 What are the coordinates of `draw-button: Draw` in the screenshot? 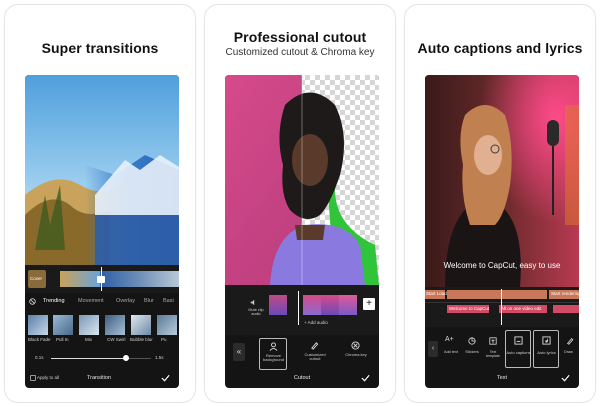 It's located at (570, 350).